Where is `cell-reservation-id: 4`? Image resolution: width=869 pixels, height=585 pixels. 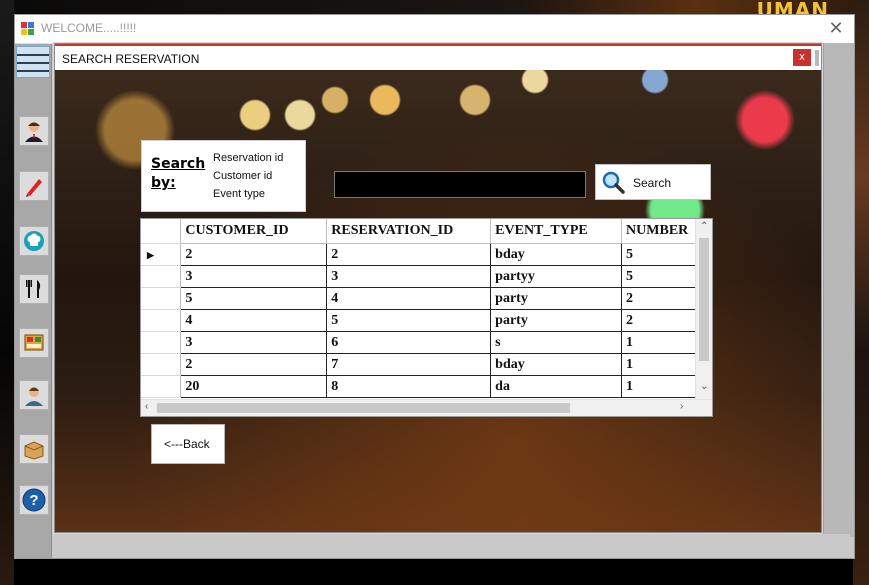 cell-reservation-id: 4 is located at coordinates (409, 298).